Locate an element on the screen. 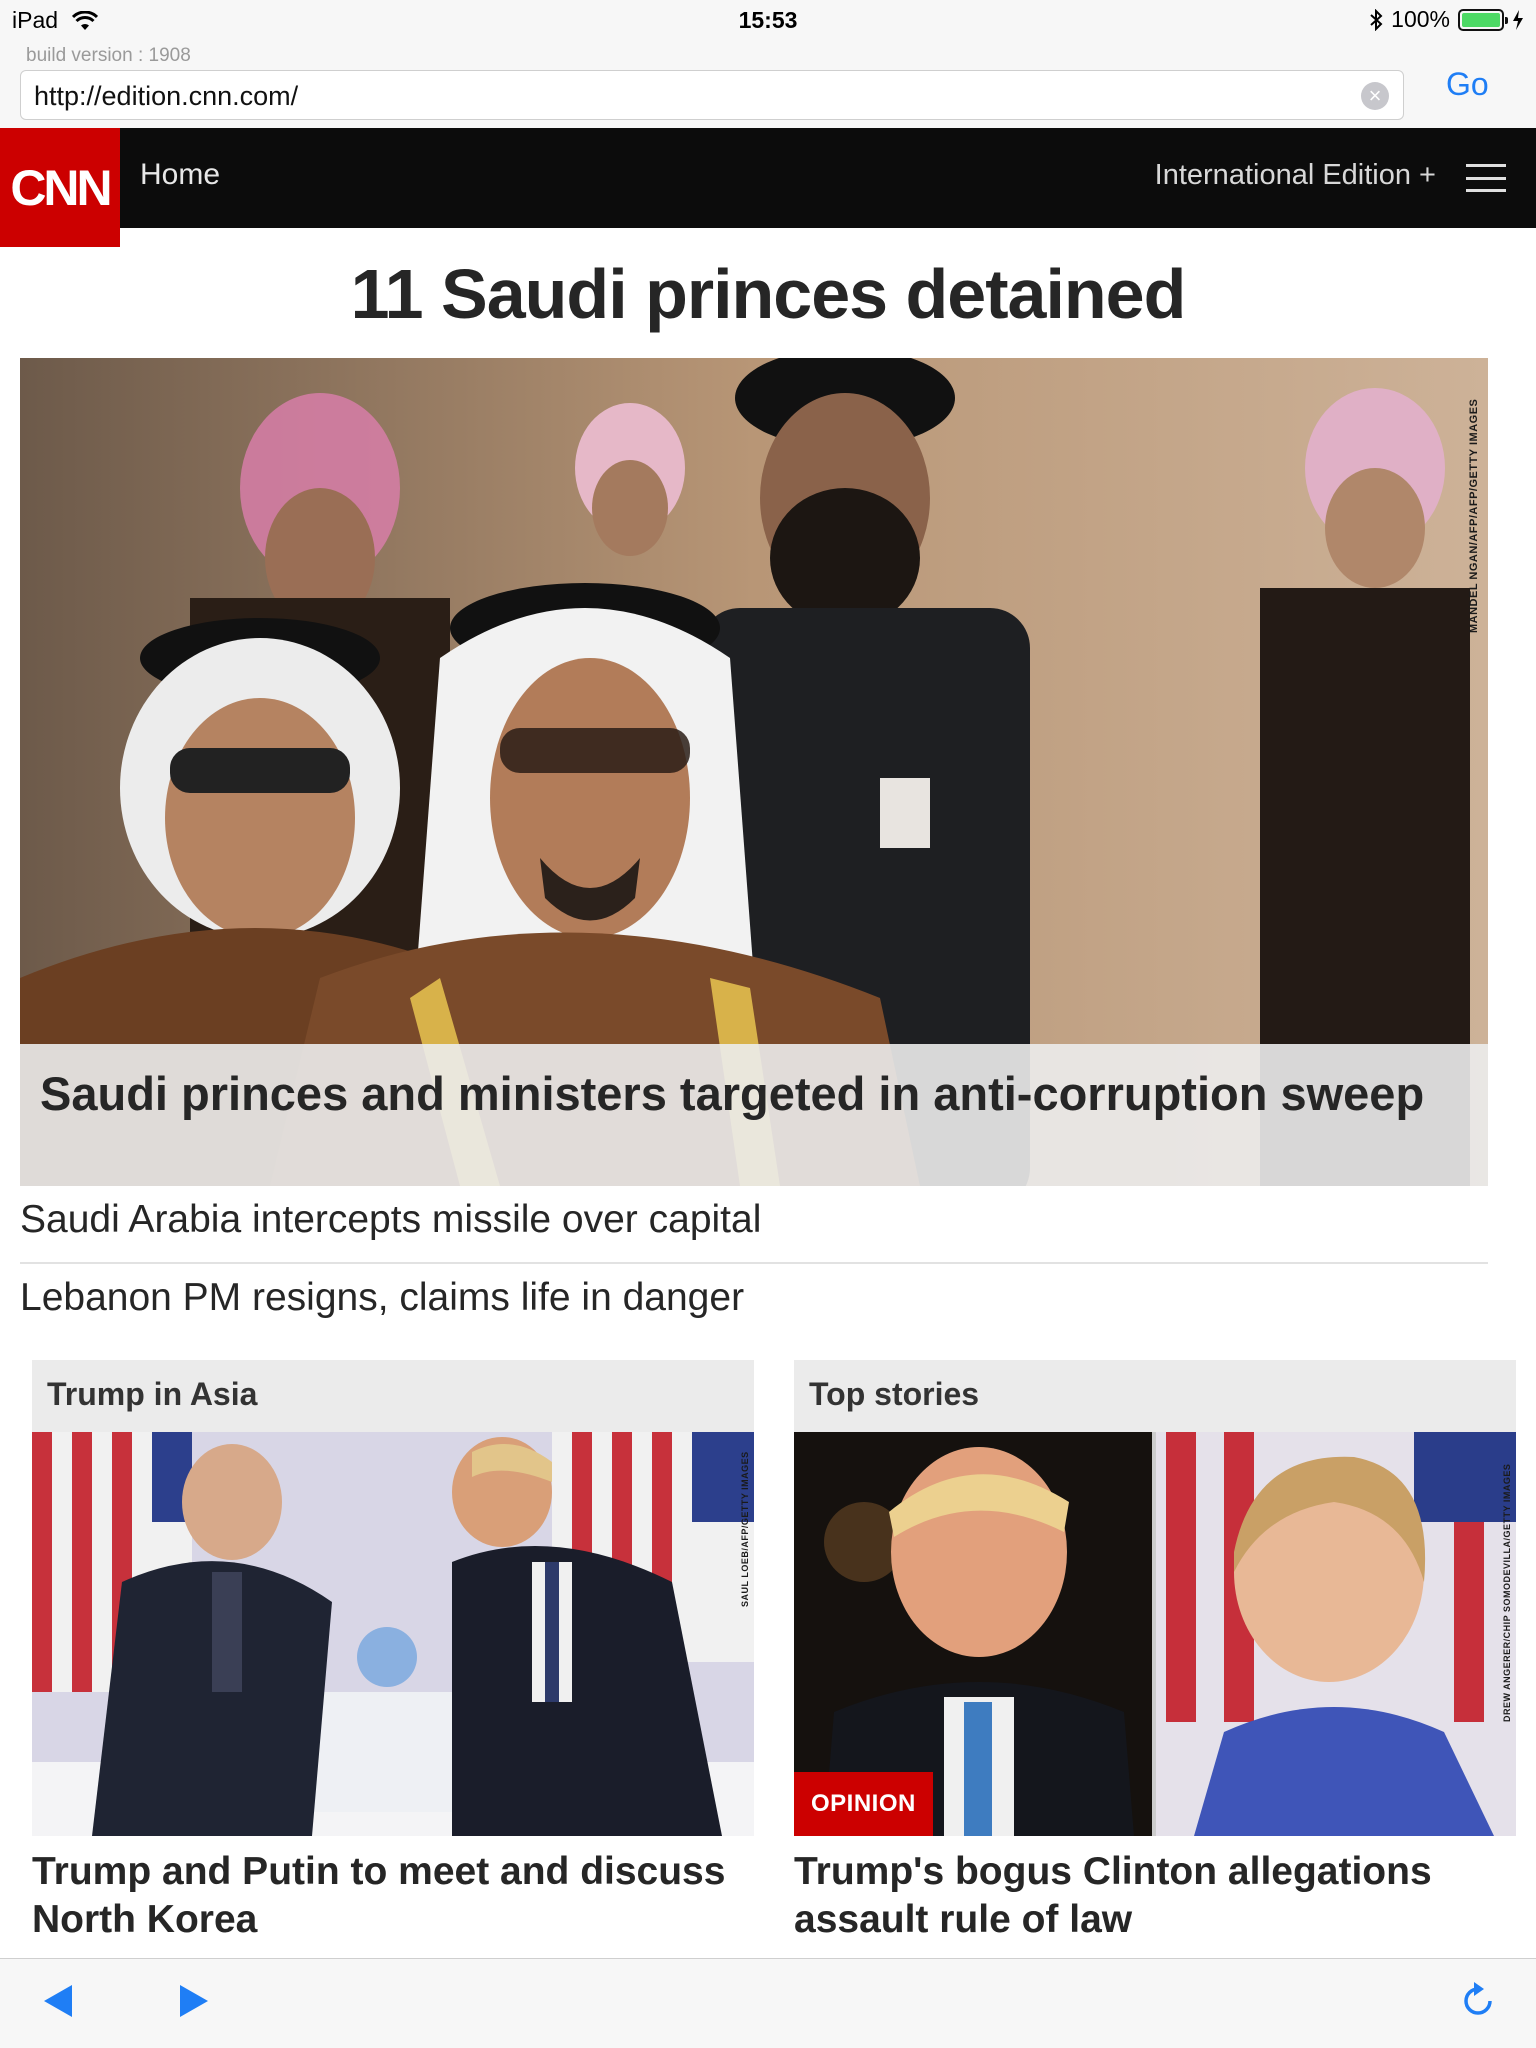  zone-image: SAUL LOEB/AFP/GETTY IMAGES is located at coordinates (393, 1634).